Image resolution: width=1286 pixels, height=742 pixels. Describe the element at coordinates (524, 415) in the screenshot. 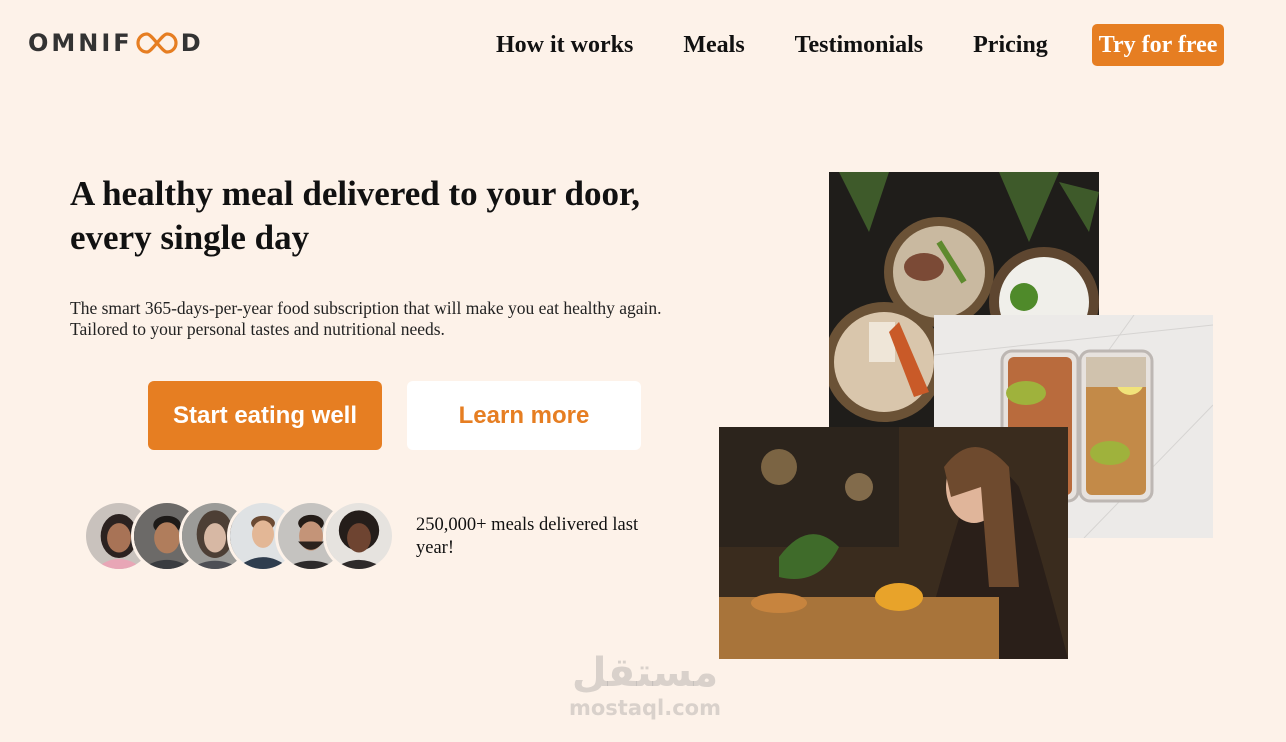

I see `learn-more-button: Learn more` at that location.